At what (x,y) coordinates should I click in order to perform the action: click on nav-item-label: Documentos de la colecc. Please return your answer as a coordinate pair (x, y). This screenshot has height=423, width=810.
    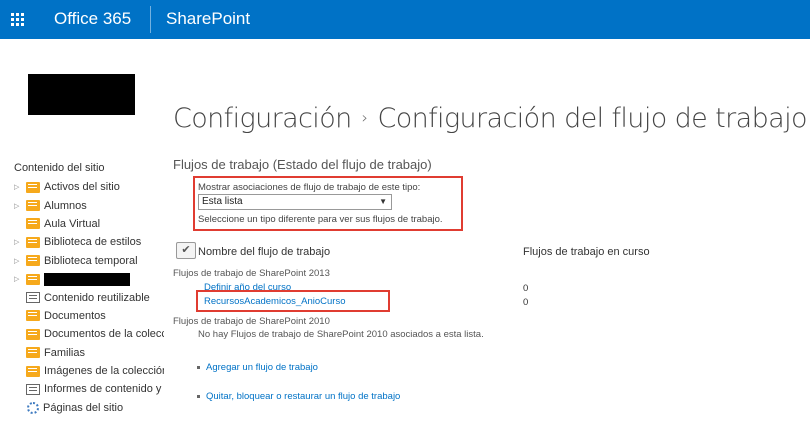
    Looking at the image, I should click on (104, 334).